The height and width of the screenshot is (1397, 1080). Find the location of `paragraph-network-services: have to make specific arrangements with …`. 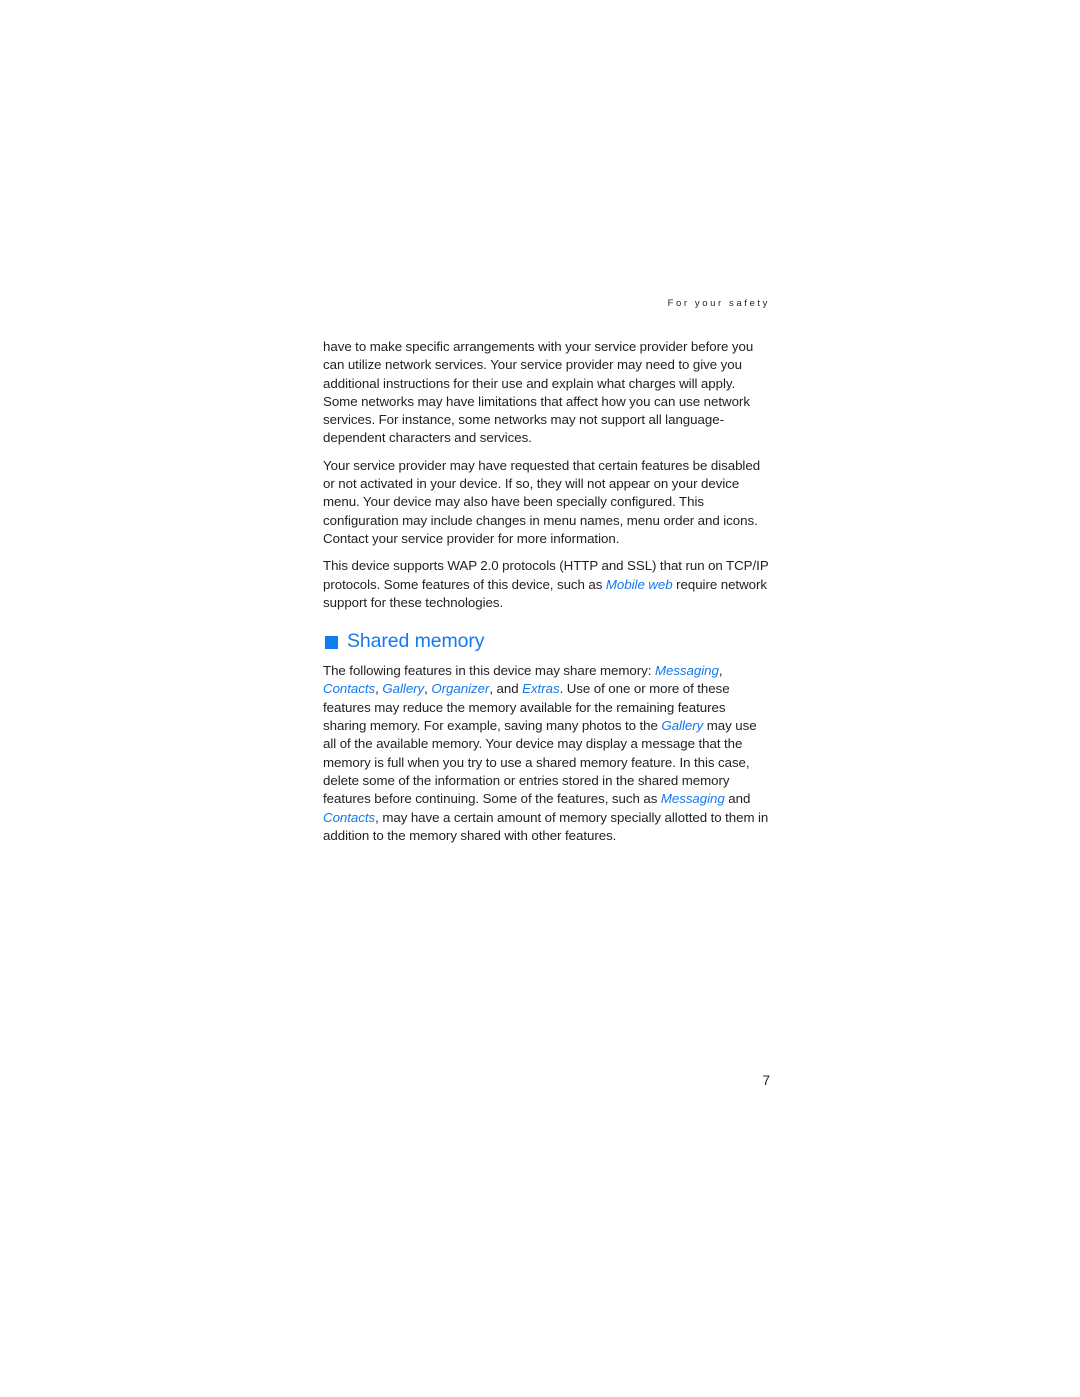

paragraph-network-services: have to make specific arrangements with … is located at coordinates (538, 392).